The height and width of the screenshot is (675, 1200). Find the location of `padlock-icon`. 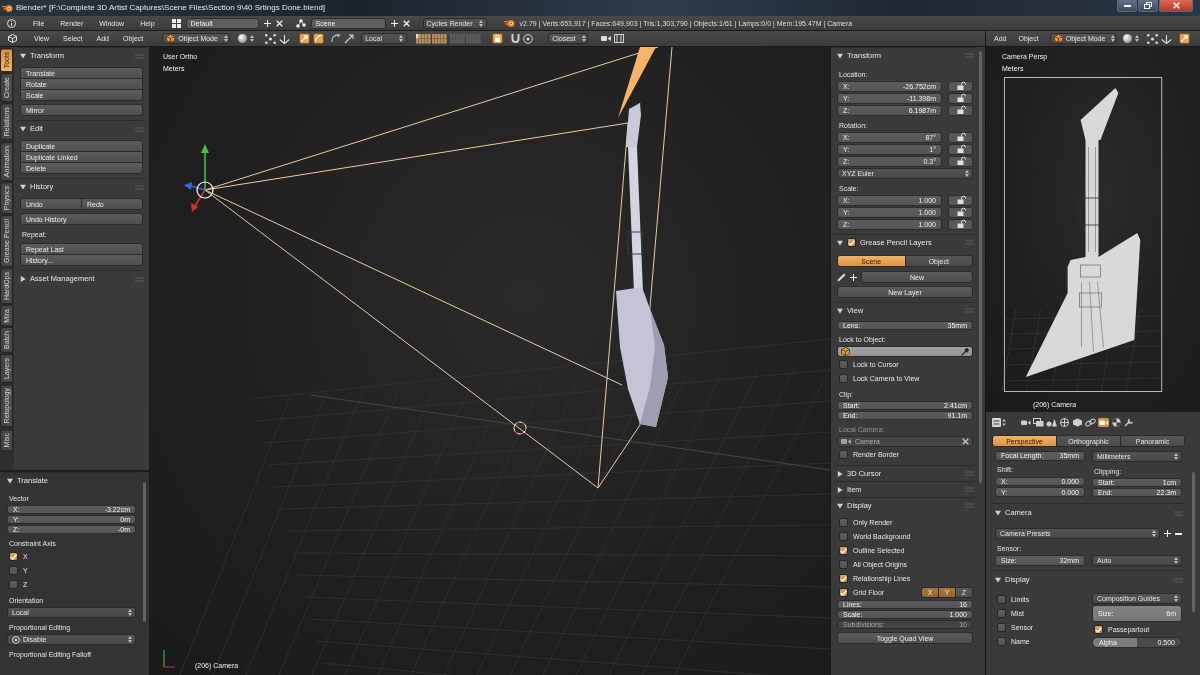

padlock-icon is located at coordinates (498, 38).